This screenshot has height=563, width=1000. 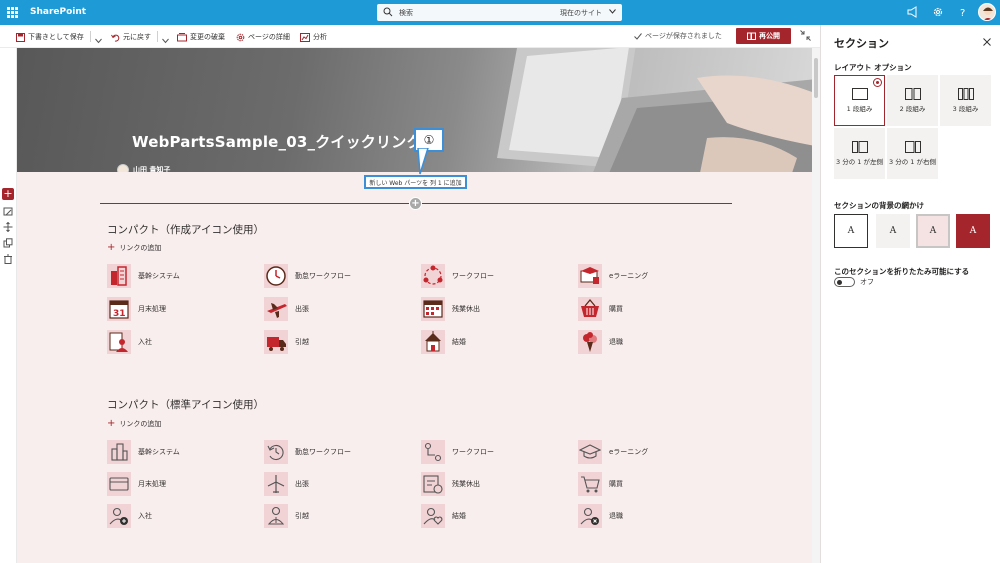 I want to click on duplicate-icon, so click(x=8, y=243).